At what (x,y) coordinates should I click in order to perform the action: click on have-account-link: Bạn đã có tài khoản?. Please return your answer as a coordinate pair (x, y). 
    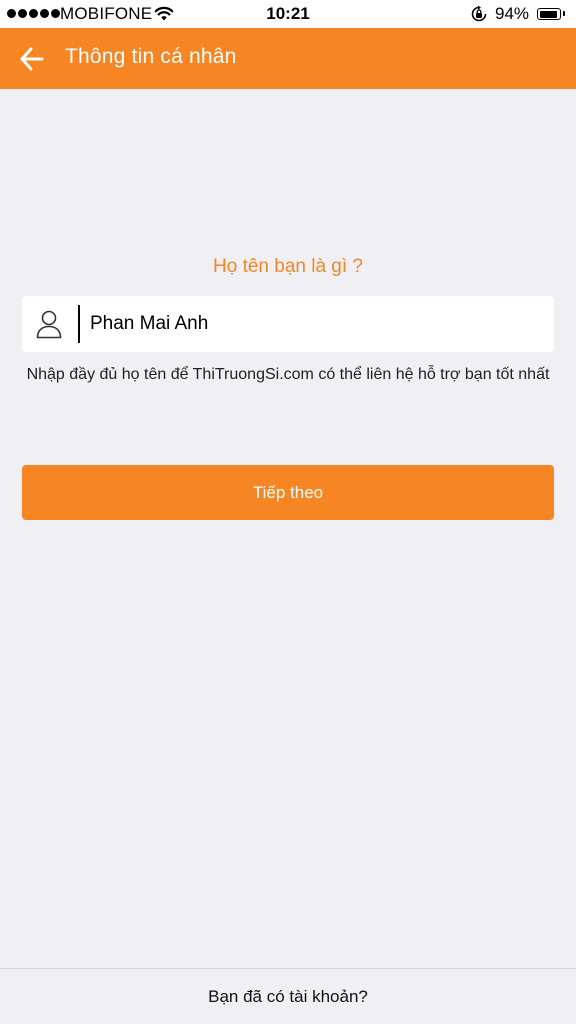
    Looking at the image, I should click on (288, 996).